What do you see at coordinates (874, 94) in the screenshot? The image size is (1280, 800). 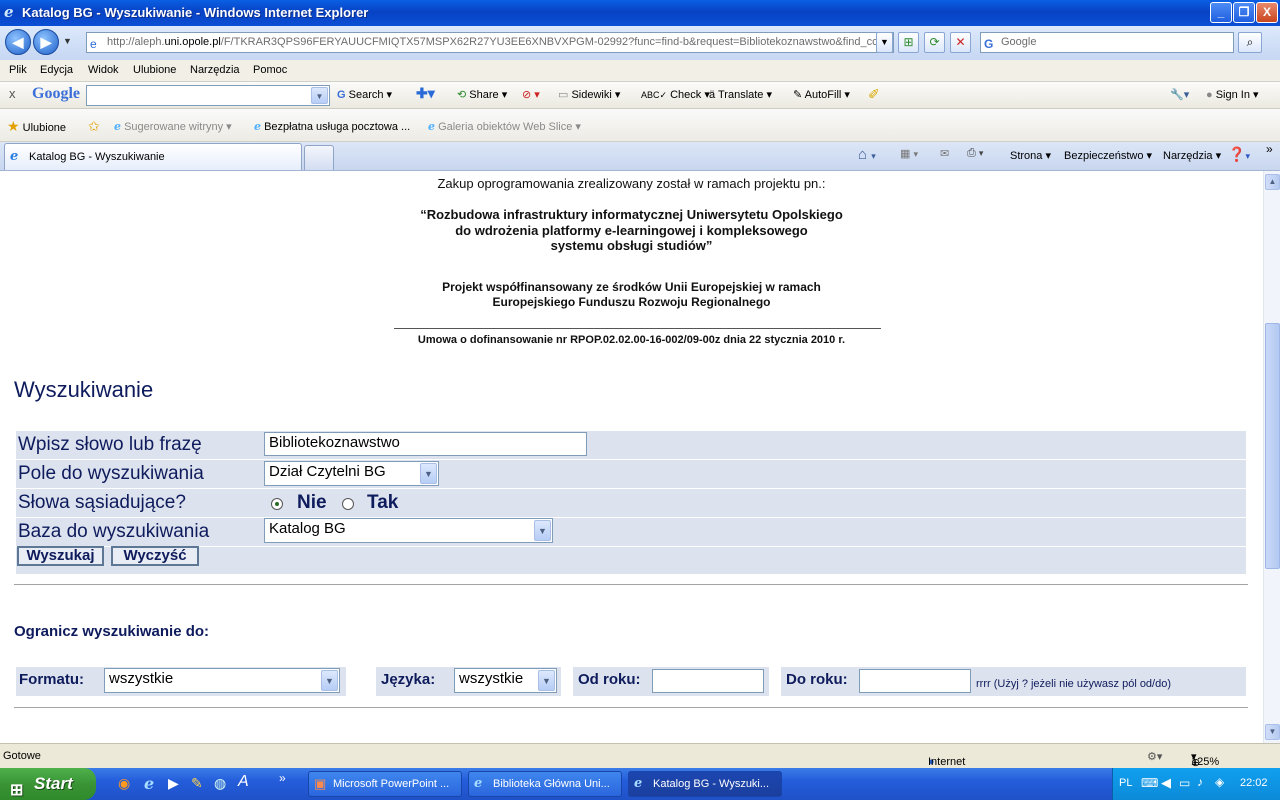 I see `highlight-icon: ✐` at bounding box center [874, 94].